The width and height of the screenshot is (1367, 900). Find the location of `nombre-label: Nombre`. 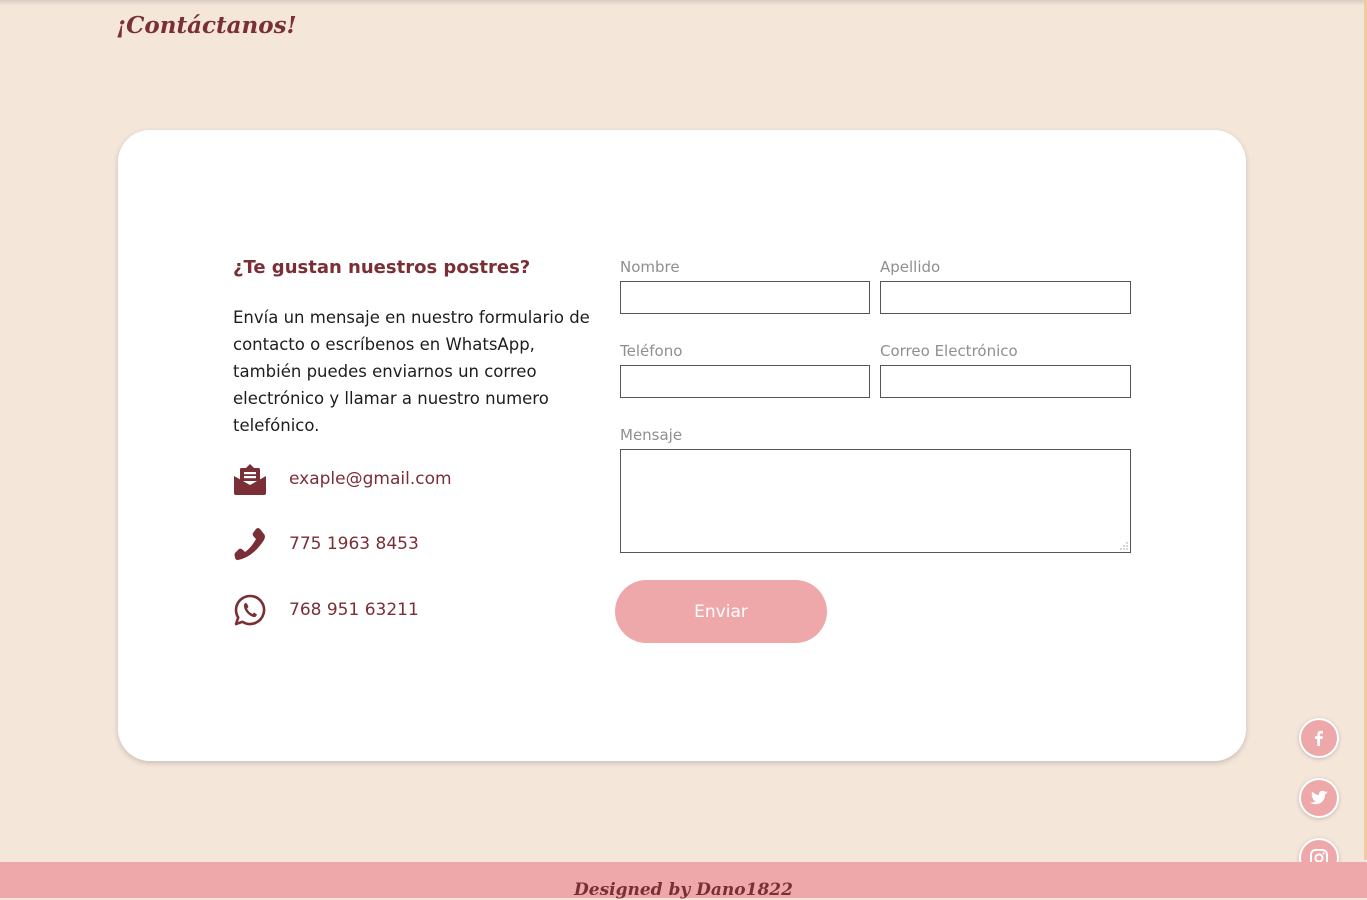

nombre-label: Nombre is located at coordinates (650, 267).